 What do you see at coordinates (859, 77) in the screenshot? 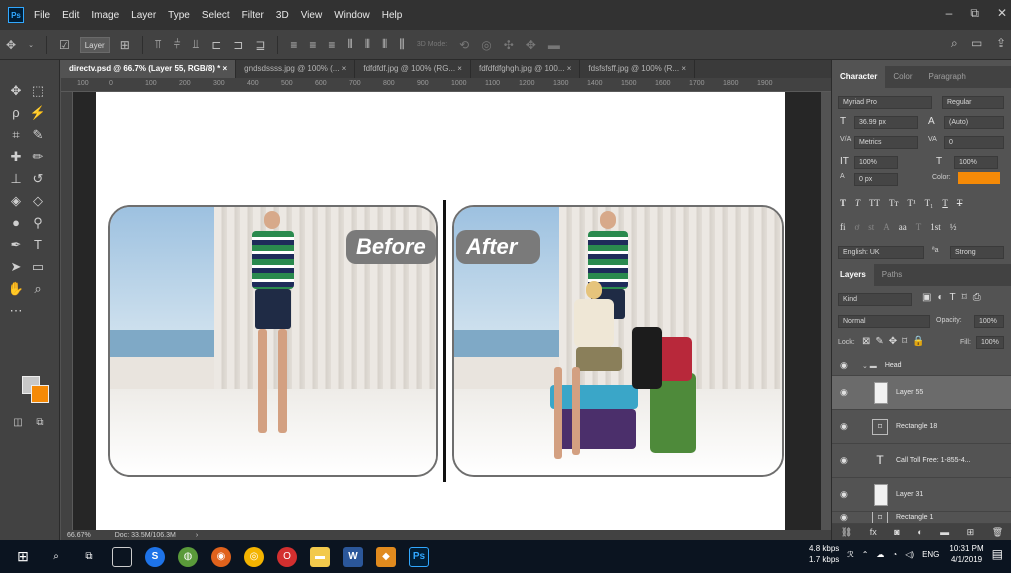
I see `tab-character: Character` at bounding box center [859, 77].